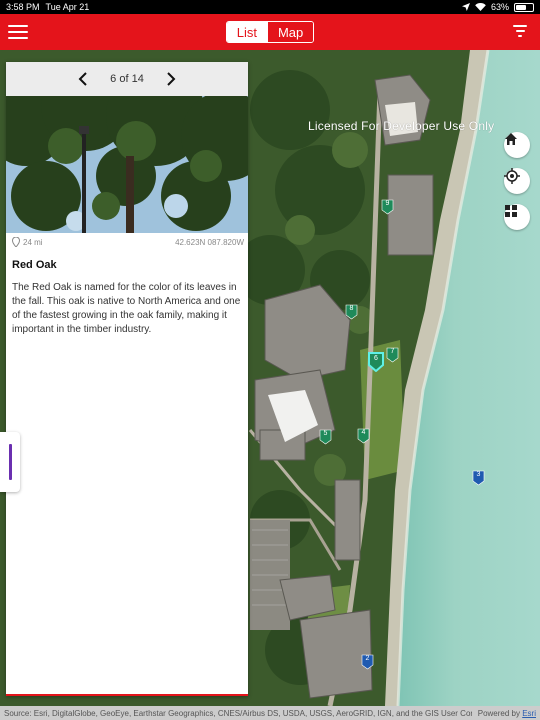 The image size is (540, 720). I want to click on distance-text: 24 mi, so click(33, 242).